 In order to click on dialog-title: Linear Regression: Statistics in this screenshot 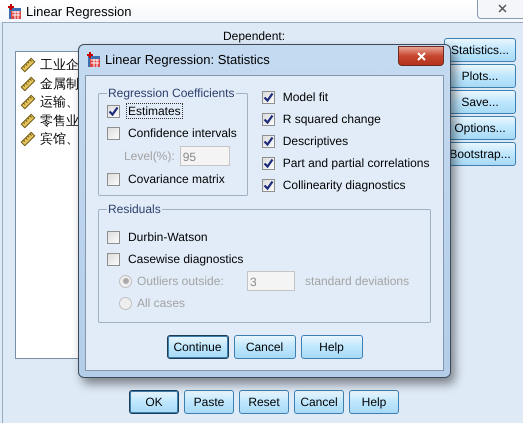, I will do `click(187, 59)`.